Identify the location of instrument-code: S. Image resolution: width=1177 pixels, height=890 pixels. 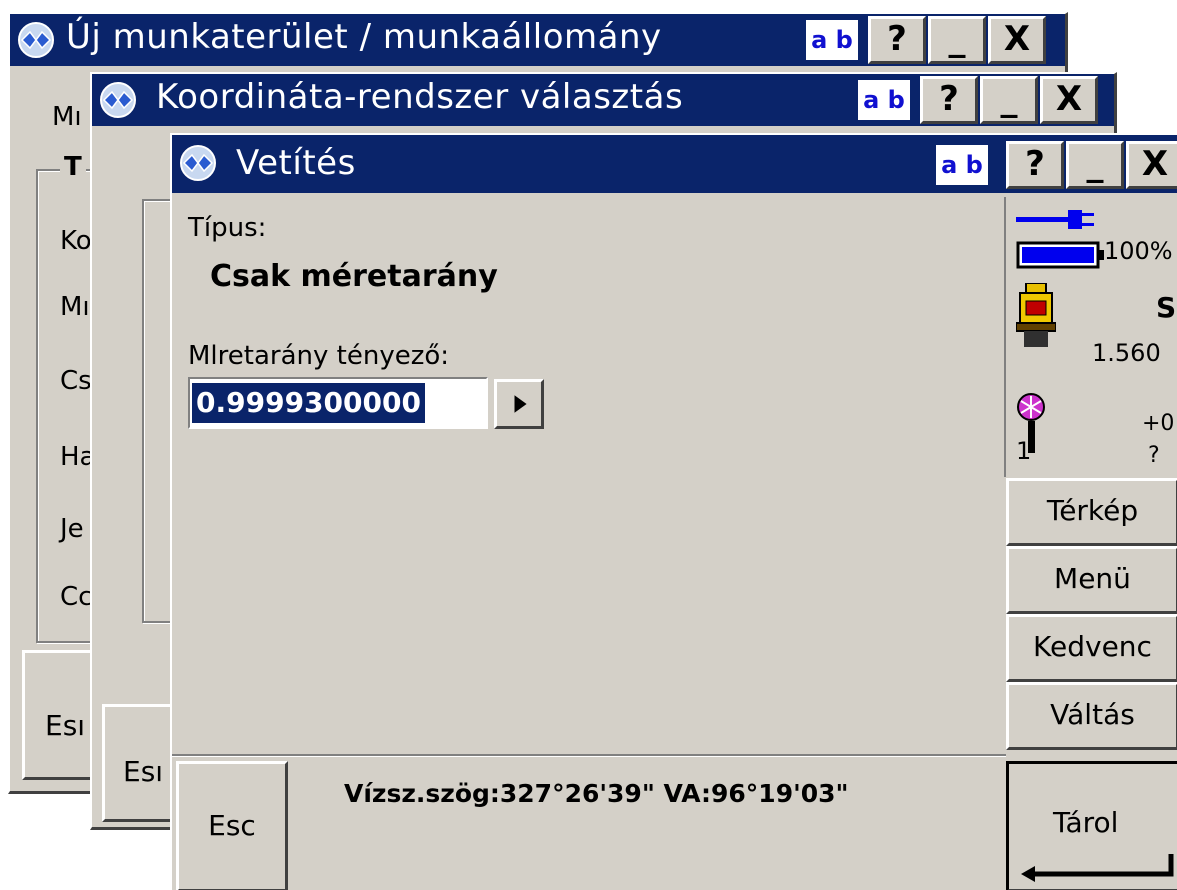
(1166, 307).